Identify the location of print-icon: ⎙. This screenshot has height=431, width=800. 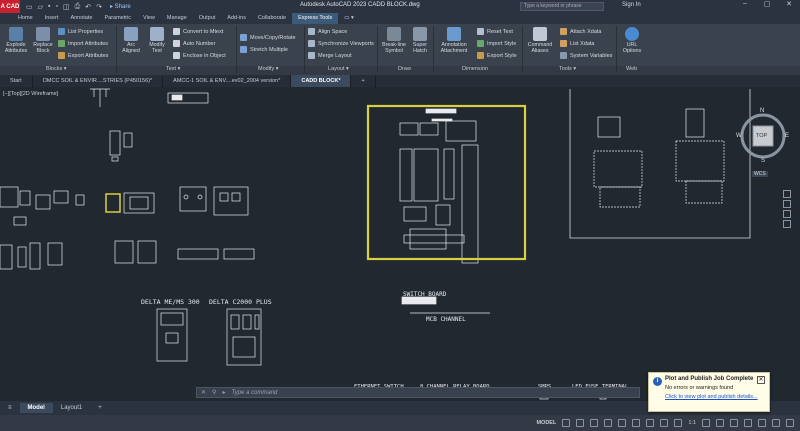
(78, 7).